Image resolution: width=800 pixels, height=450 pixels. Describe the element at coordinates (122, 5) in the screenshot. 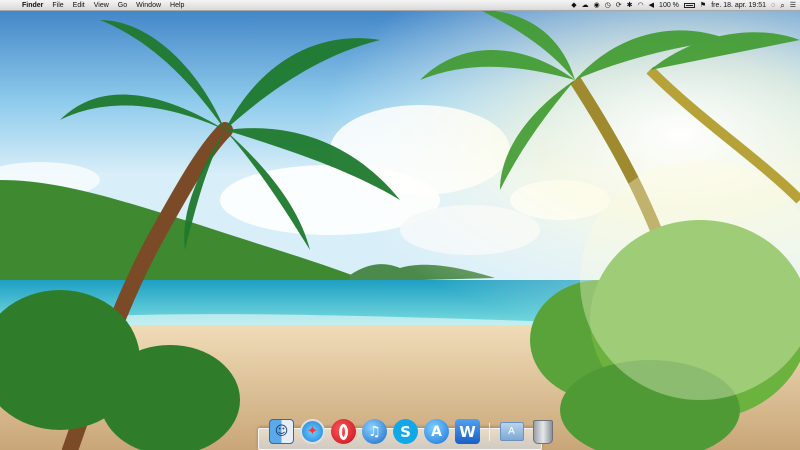

I see `menu-go: Go` at that location.